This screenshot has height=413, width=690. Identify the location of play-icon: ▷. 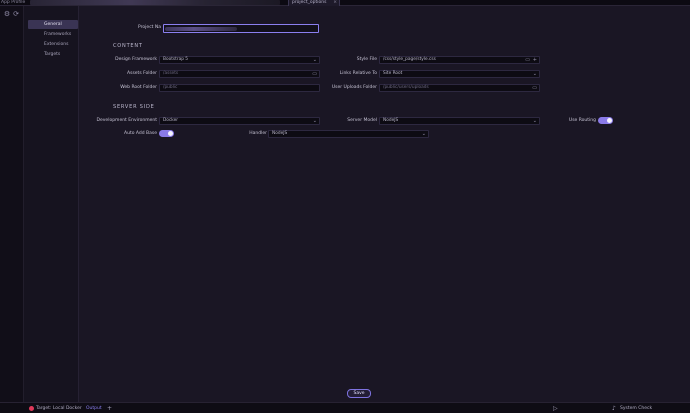
(555, 408).